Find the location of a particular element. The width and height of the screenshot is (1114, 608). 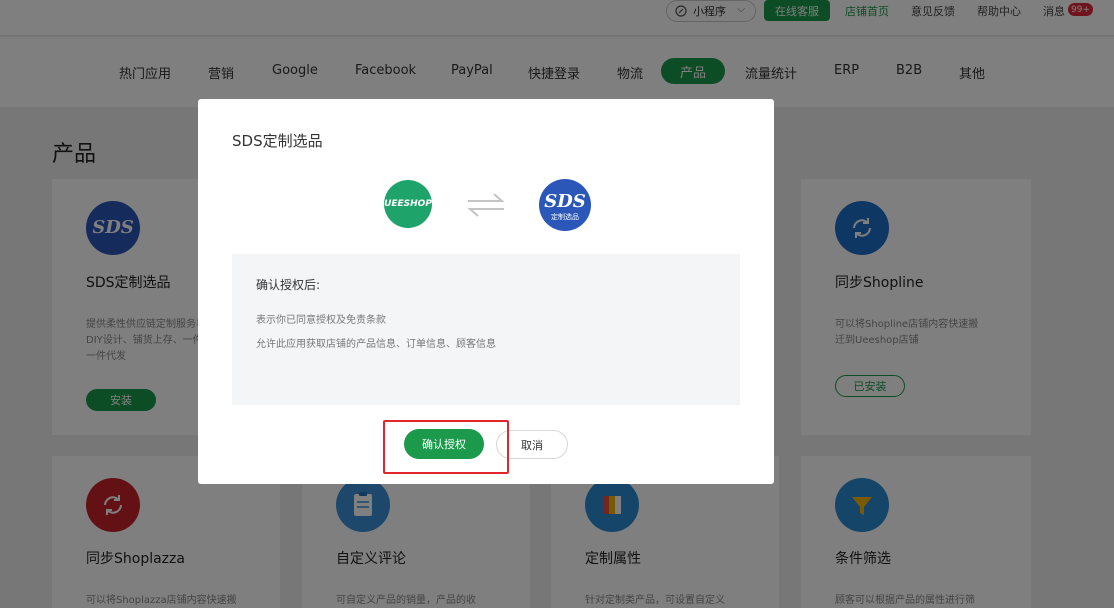

info-line: 允许此应用获取店铺的产品信息、订单信息、顾客信息 is located at coordinates (376, 344).